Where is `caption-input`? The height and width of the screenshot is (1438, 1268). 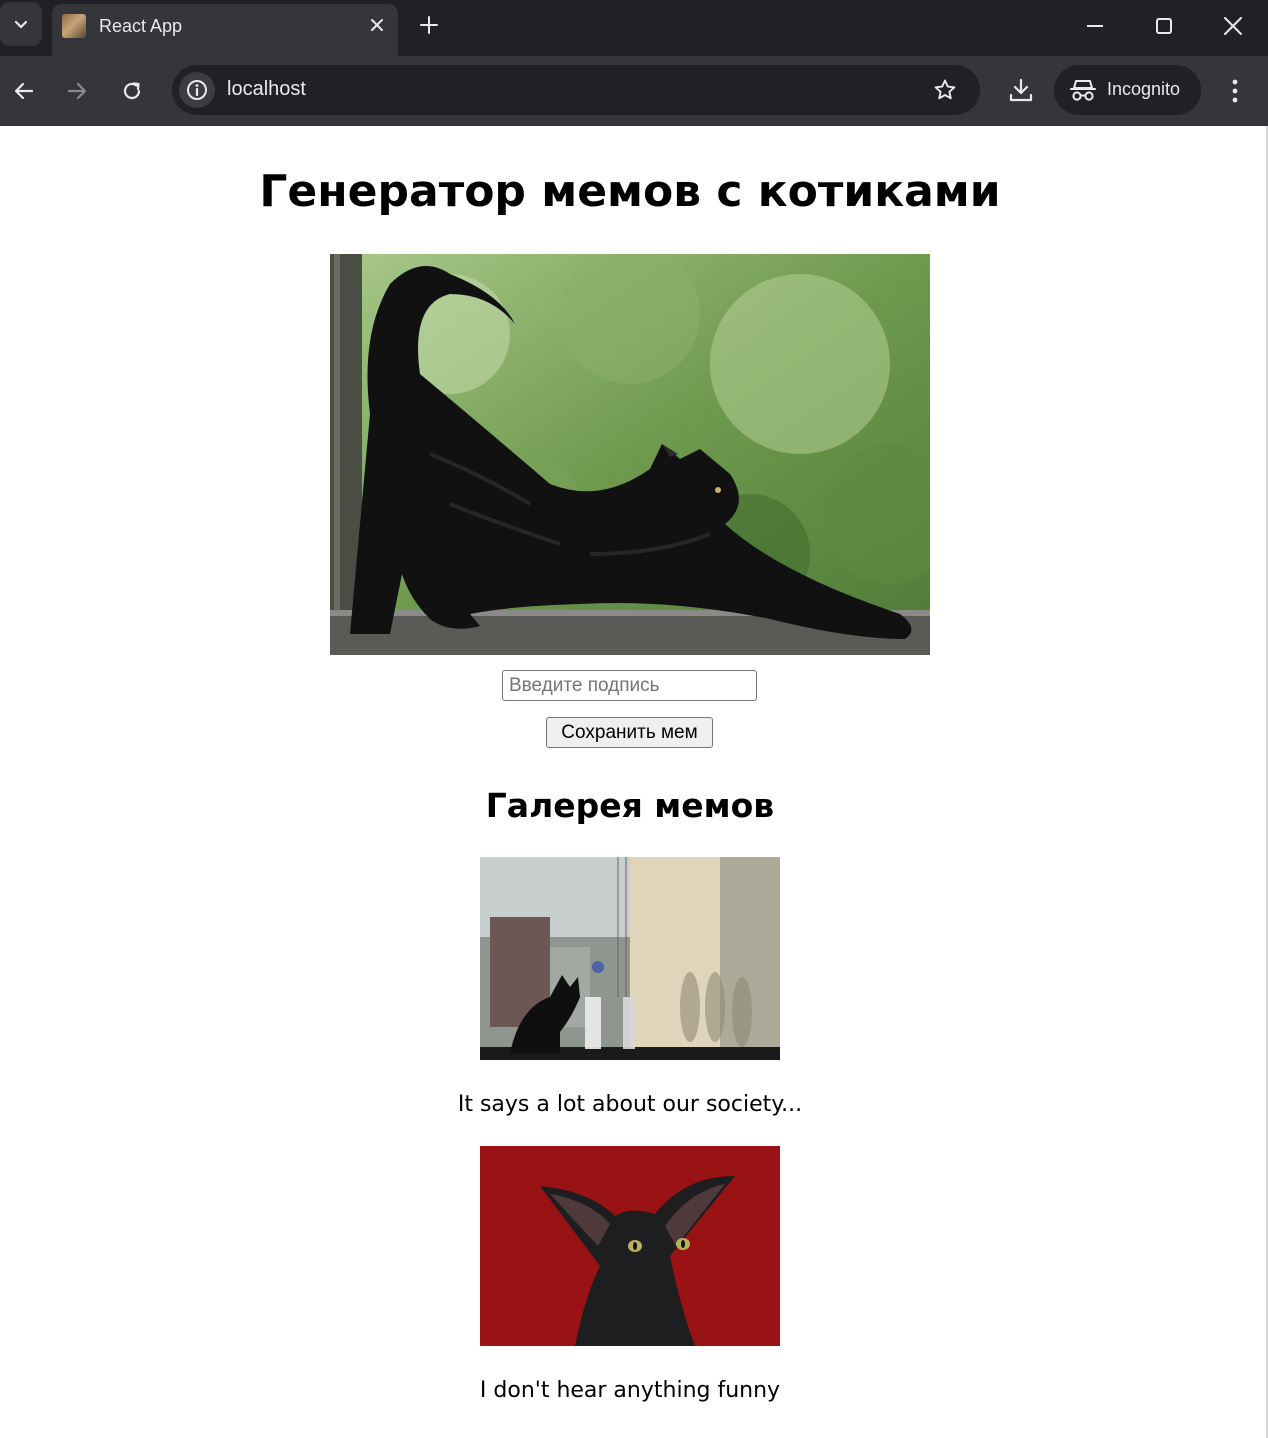
caption-input is located at coordinates (629, 685).